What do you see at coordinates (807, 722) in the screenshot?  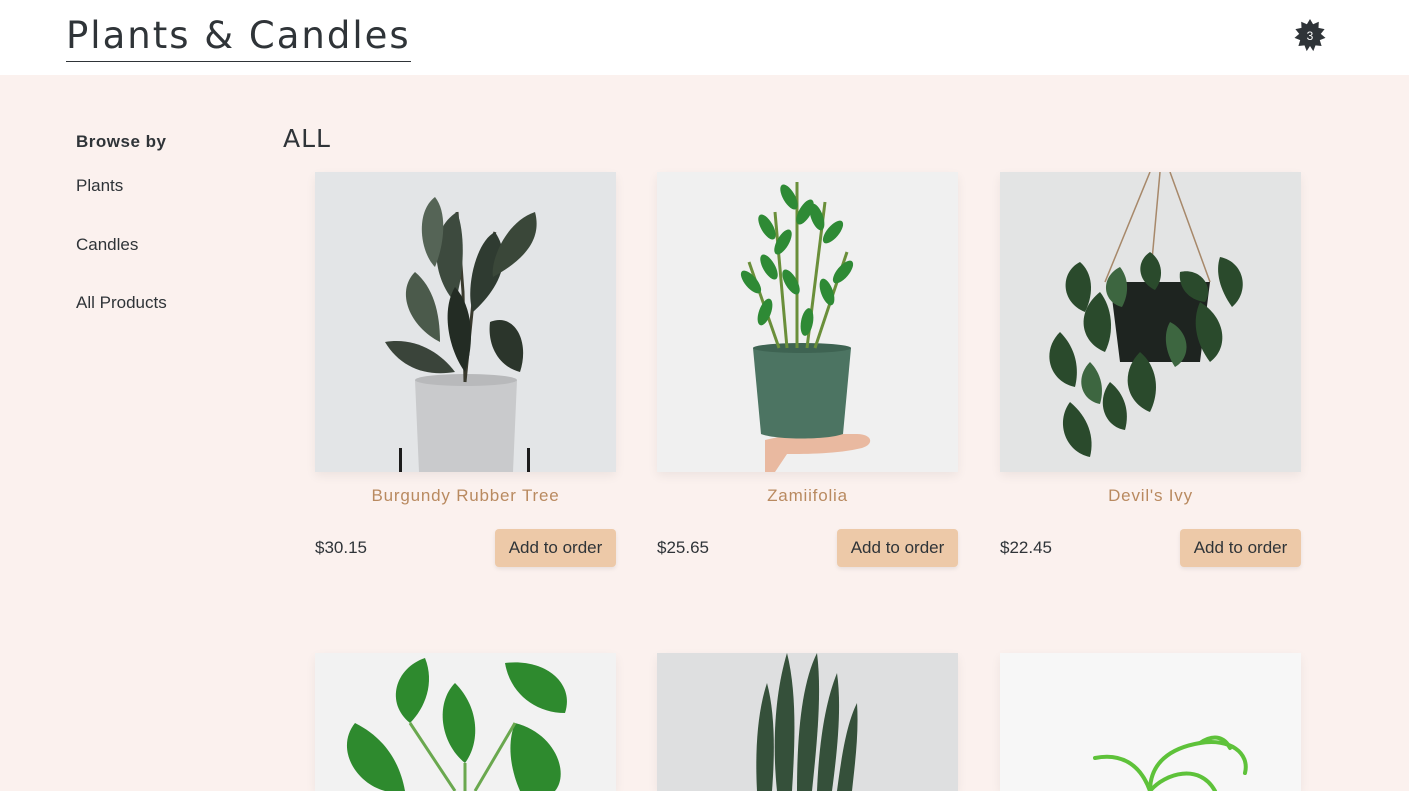 I see `product-image-snake-plant` at bounding box center [807, 722].